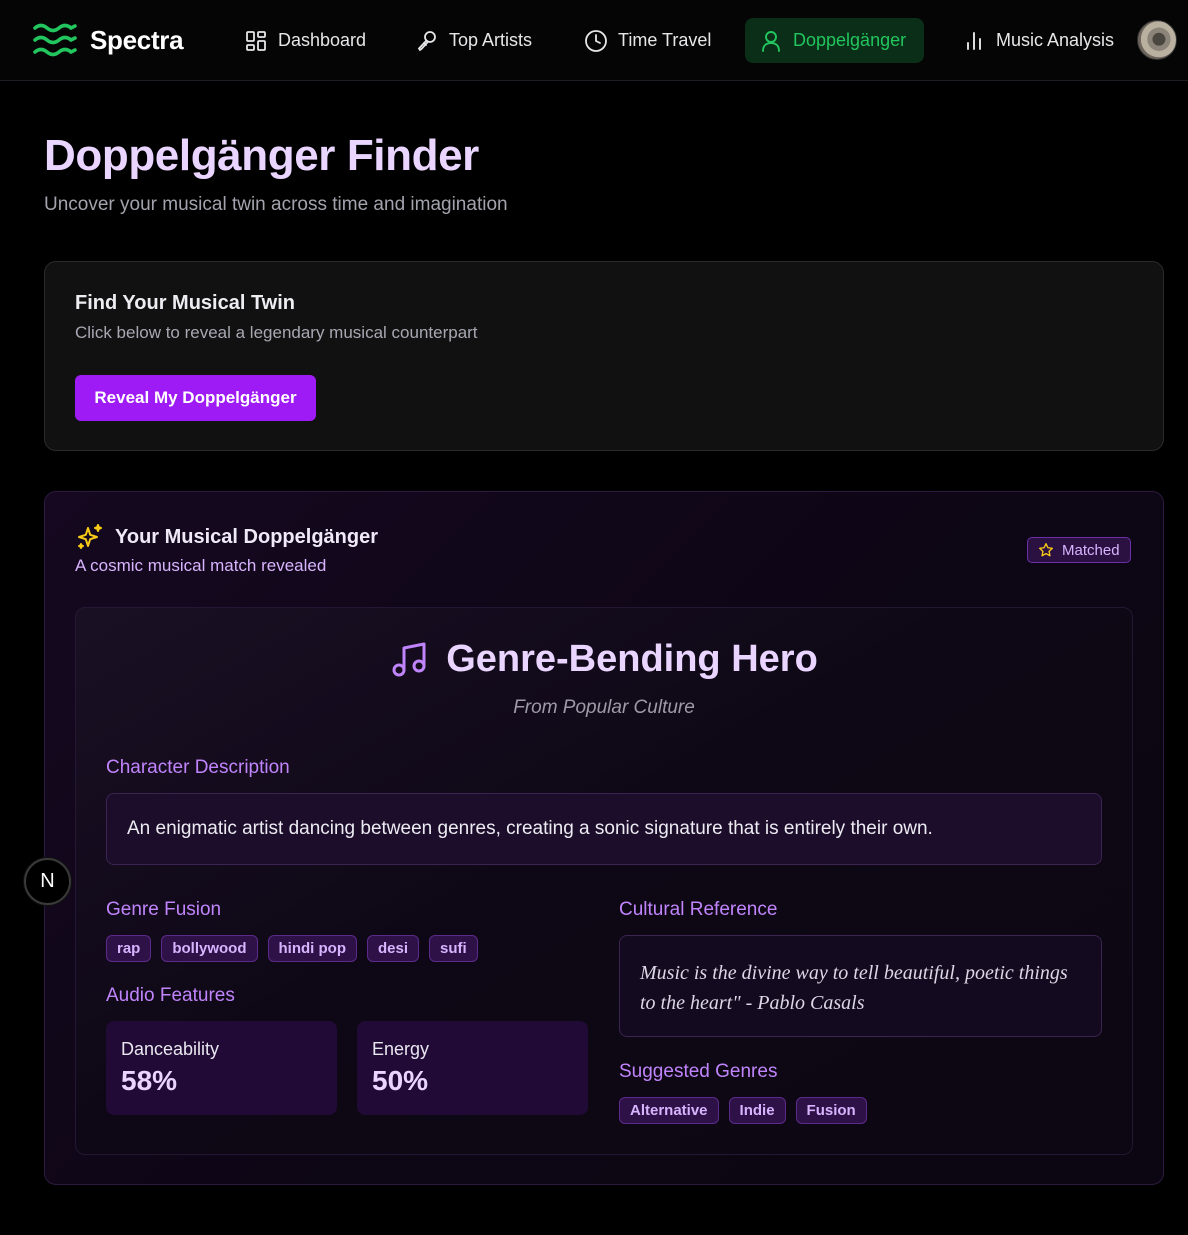  Describe the element at coordinates (1091, 550) in the screenshot. I see `matched-badge-label: Matched` at that location.